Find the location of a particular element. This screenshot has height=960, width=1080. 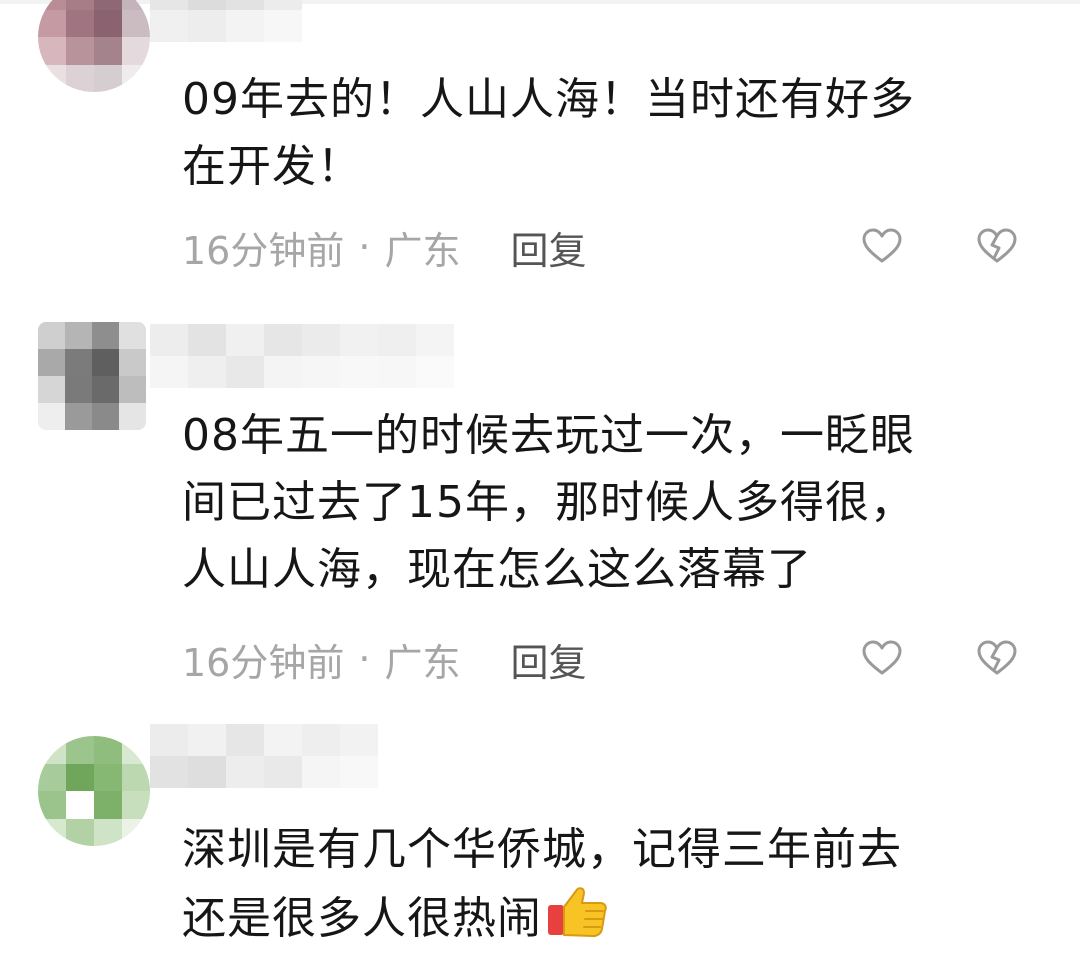

comment-text-line-with-emoji: 还是很多人很热闹 is located at coordinates (612, 920).